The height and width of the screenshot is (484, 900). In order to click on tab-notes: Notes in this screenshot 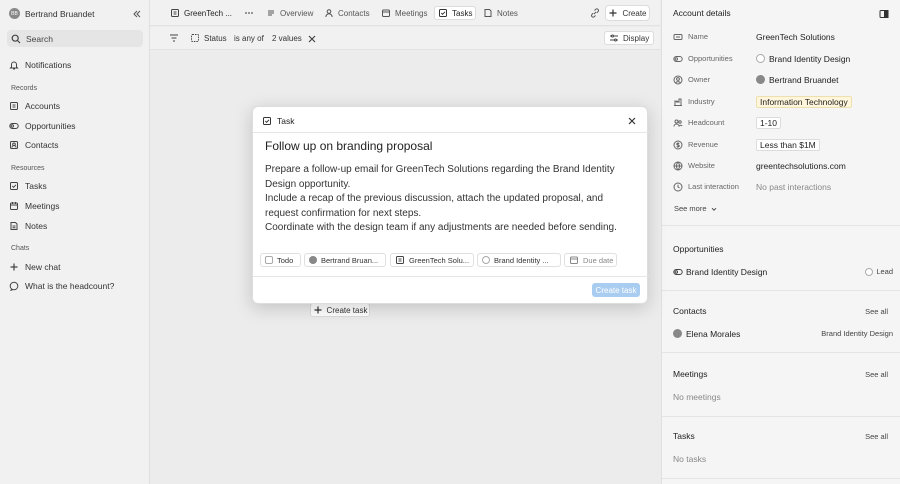, I will do `click(500, 13)`.